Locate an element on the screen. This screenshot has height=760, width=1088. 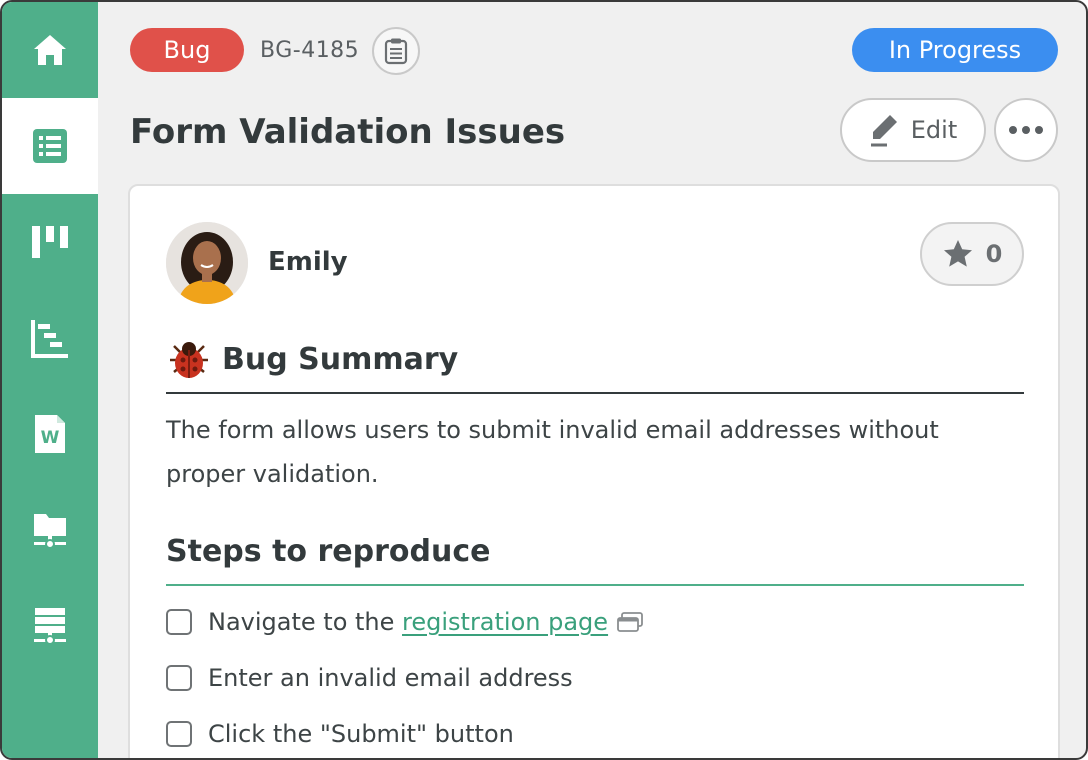
step-item: Click the "Submit" button is located at coordinates (340, 734).